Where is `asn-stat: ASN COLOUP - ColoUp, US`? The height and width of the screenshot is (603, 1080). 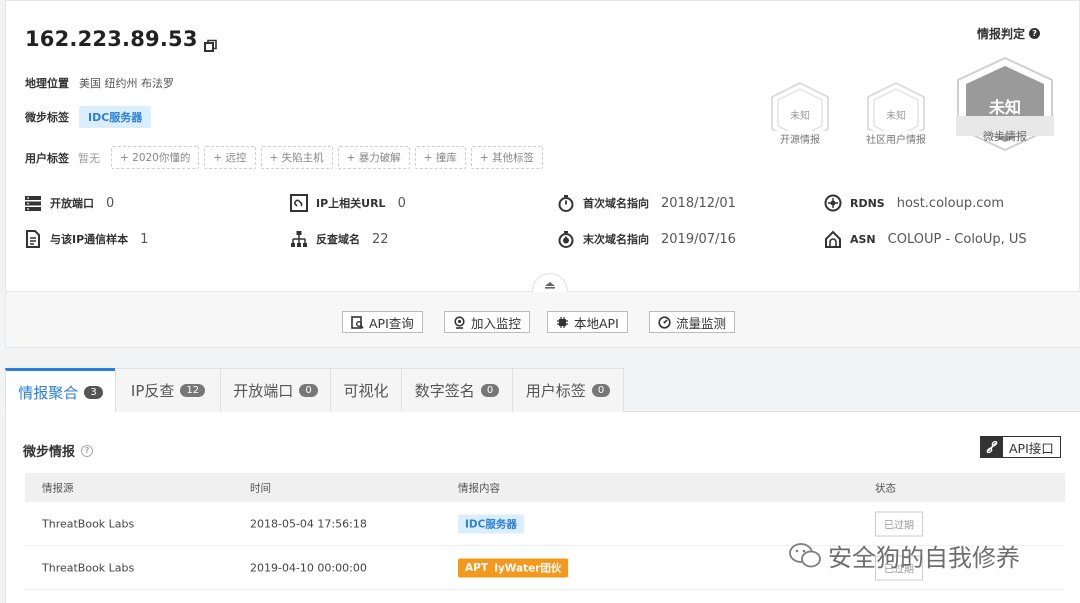 asn-stat: ASN COLOUP - ColoUp, US is located at coordinates (925, 239).